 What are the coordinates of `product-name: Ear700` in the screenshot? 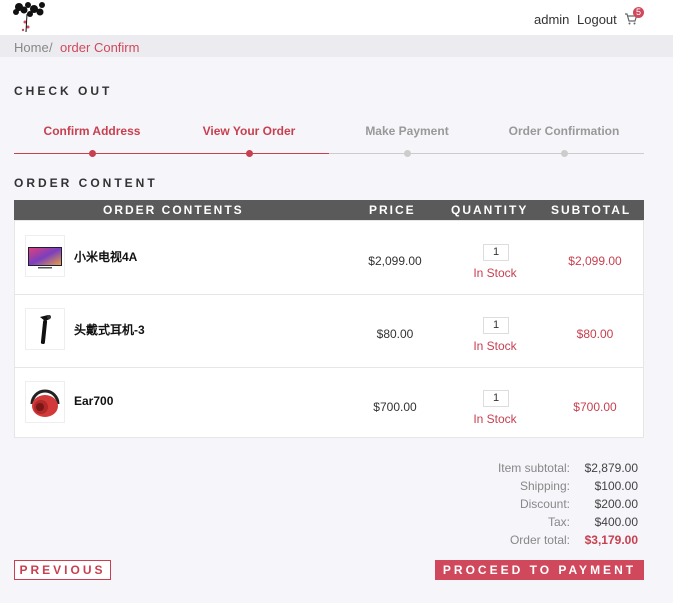 It's located at (93, 401).